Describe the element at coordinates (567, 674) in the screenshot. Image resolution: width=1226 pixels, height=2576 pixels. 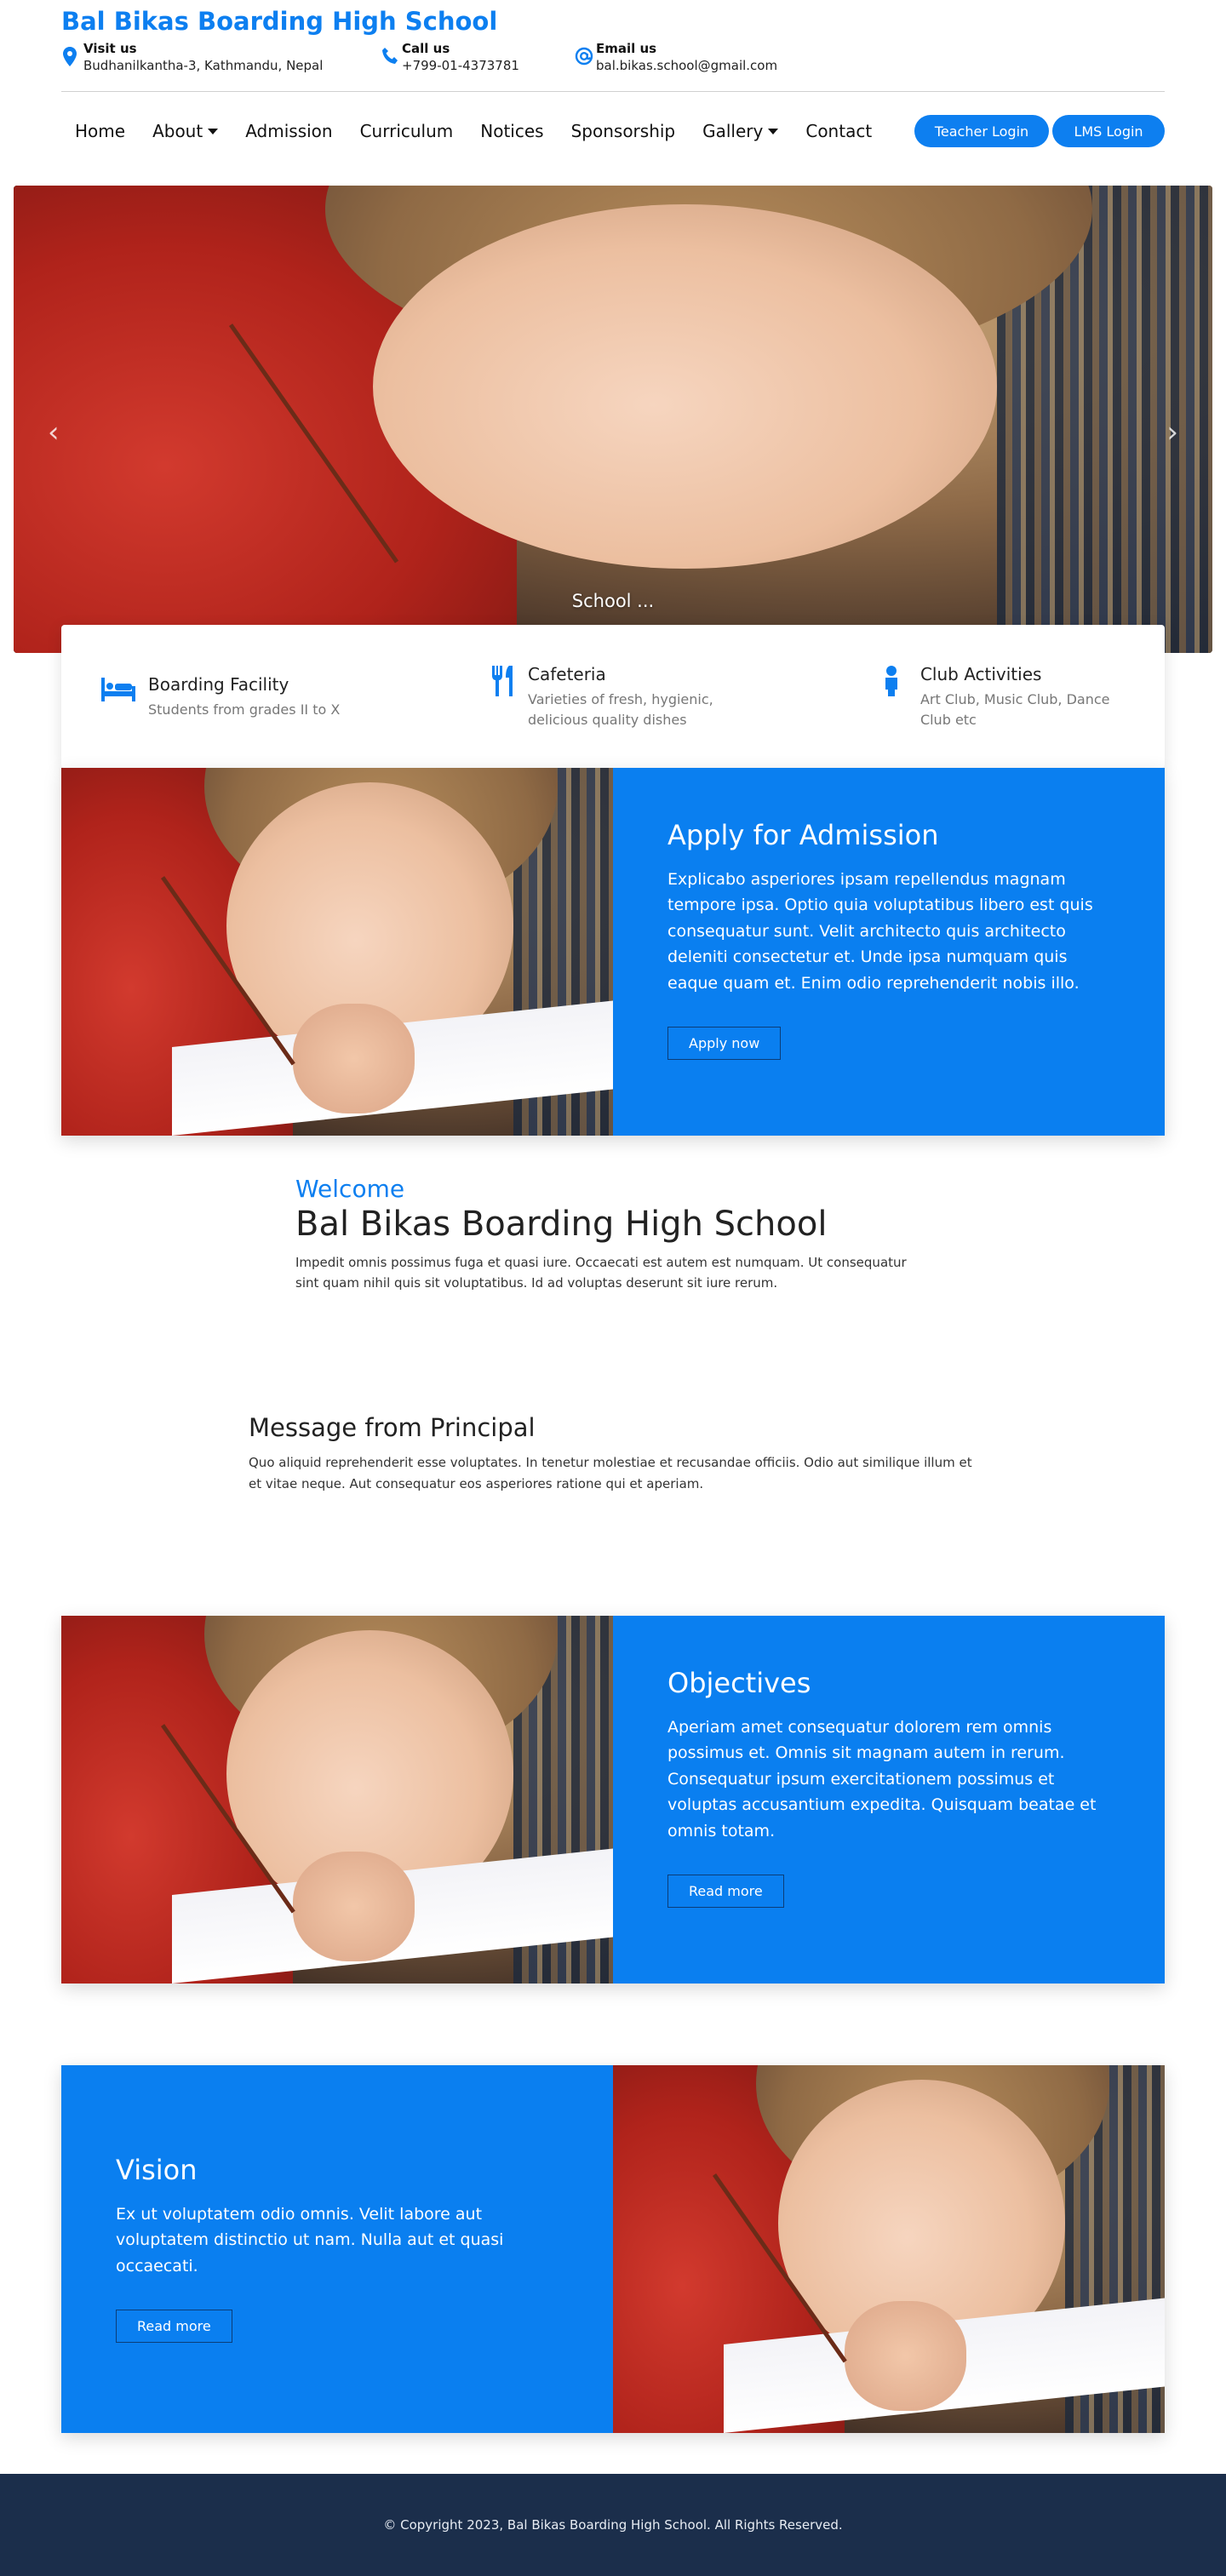
I see `feature-cafeteria-title: Cafeteria` at that location.